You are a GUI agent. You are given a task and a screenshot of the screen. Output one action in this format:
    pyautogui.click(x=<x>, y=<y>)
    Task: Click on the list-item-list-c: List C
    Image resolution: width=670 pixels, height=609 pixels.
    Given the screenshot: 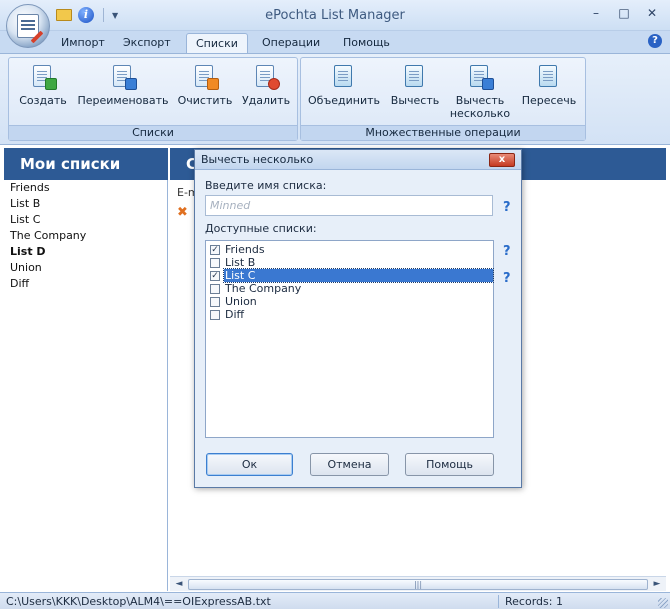 What is the action you would take?
    pyautogui.click(x=85, y=220)
    